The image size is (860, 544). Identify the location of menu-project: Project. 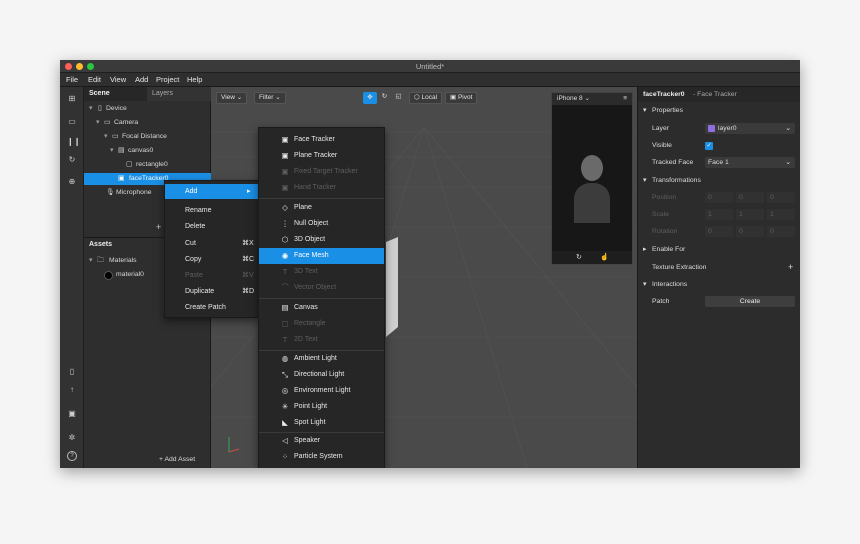
(167, 79).